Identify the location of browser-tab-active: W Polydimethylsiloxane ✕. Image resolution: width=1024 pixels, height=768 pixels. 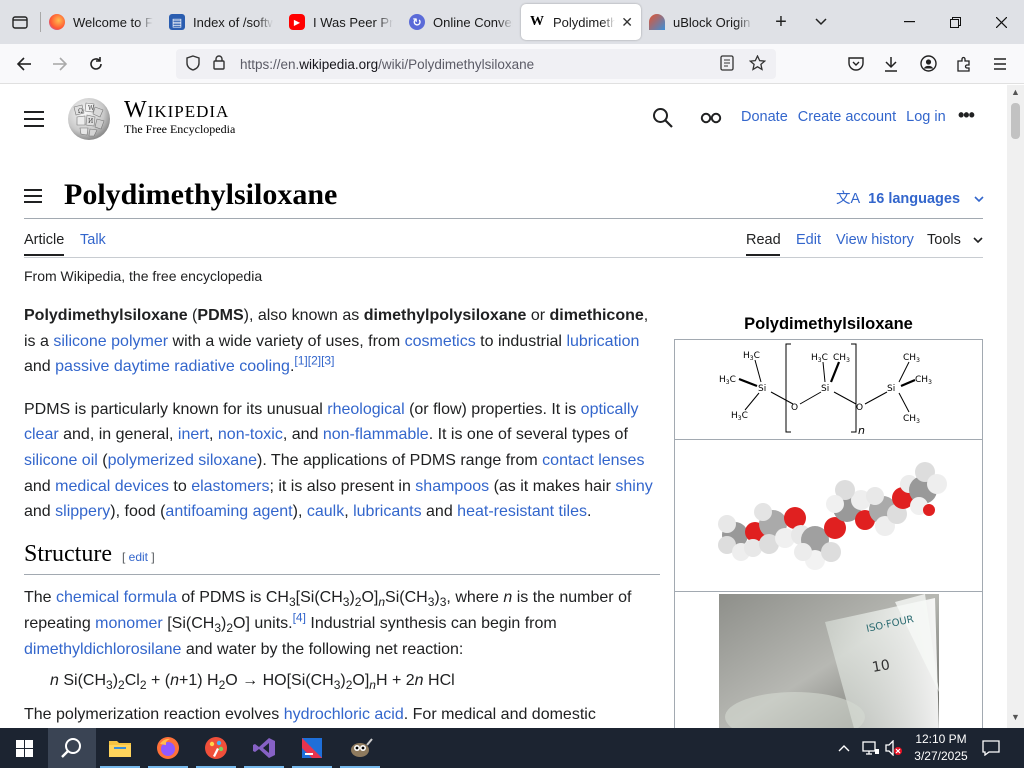
(581, 22).